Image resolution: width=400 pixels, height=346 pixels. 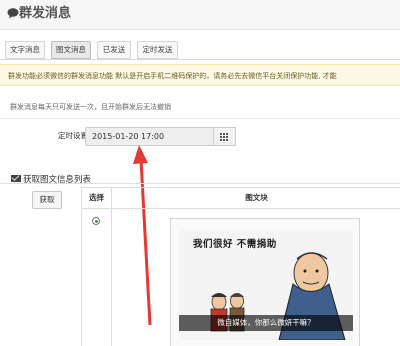 What do you see at coordinates (235, 244) in the screenshot?
I see `cartoon-speech-text: 我们很好 不需捐助` at bounding box center [235, 244].